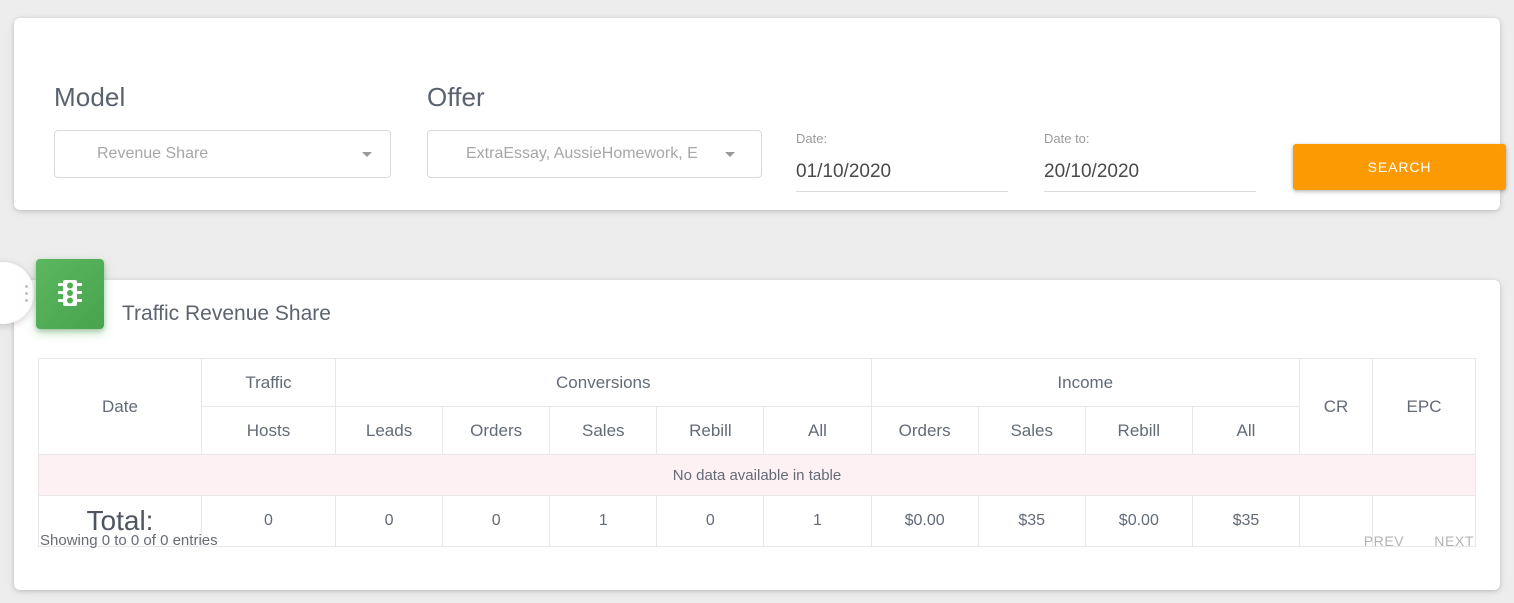  Describe the element at coordinates (924, 430) in the screenshot. I see `col-inc-orders: Orders` at that location.